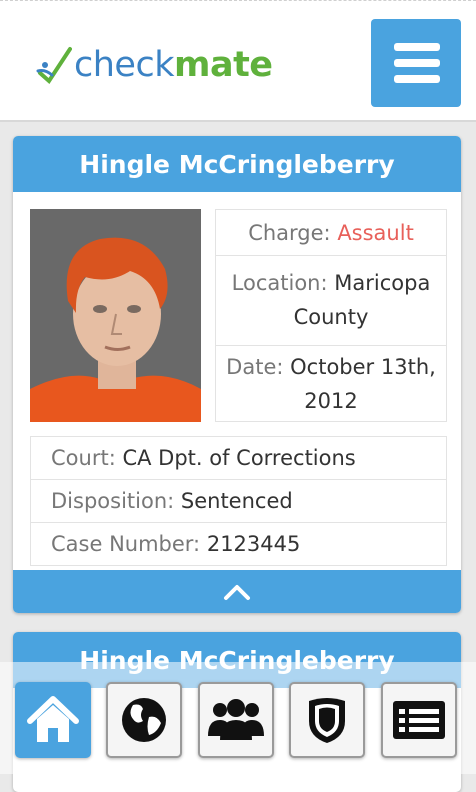  I want to click on police-badge-icon, so click(327, 720).